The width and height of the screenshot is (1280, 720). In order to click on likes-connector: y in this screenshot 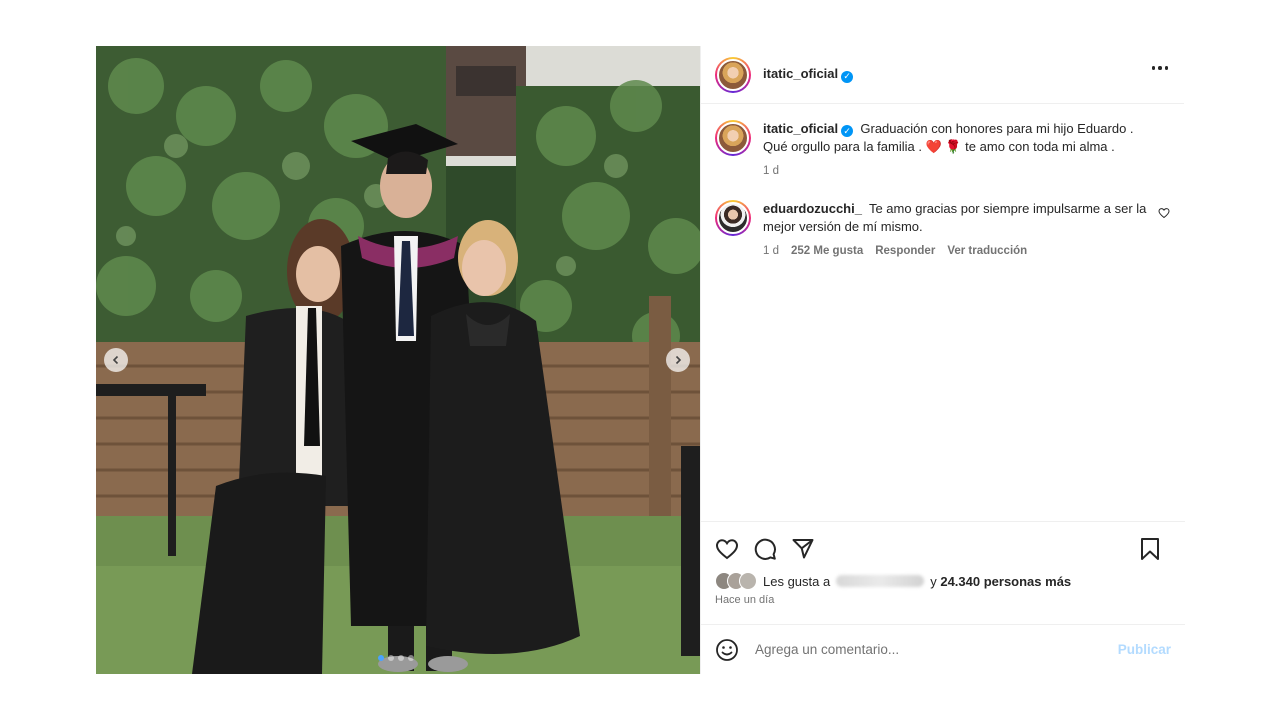, I will do `click(933, 581)`.